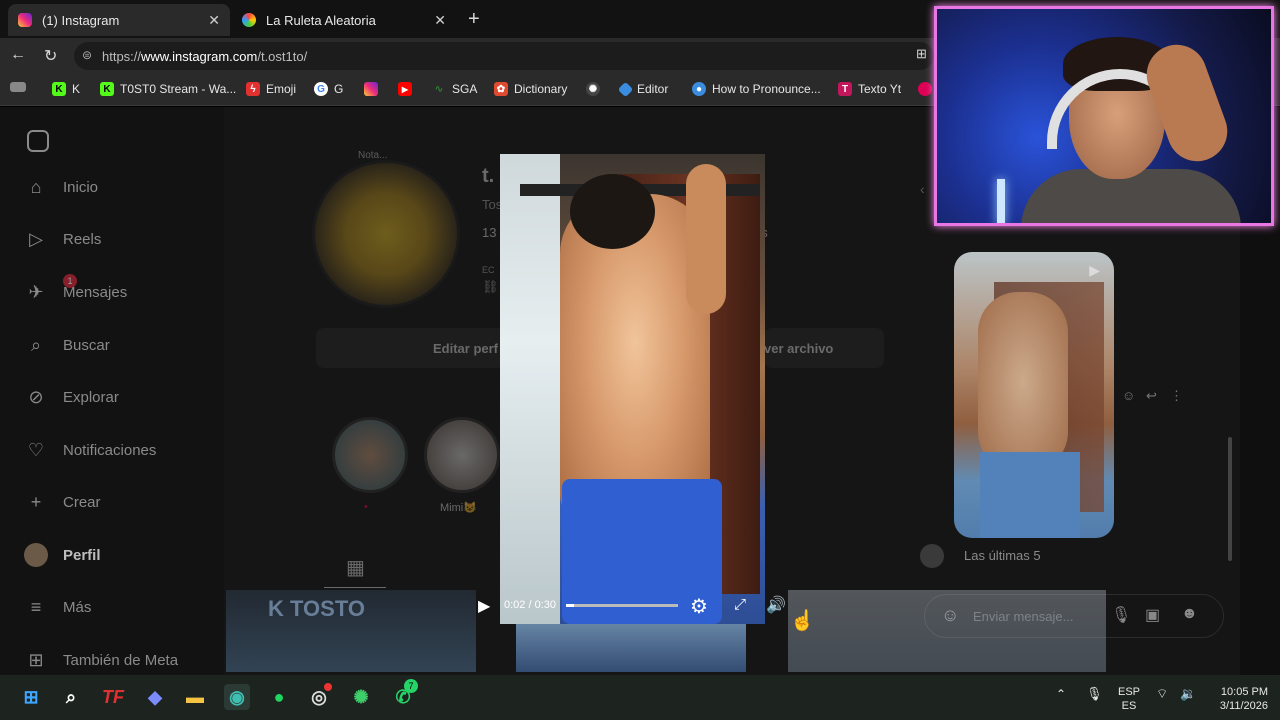  What do you see at coordinates (1128, 395) in the screenshot?
I see `reaction-icon: ☺` at bounding box center [1128, 395].